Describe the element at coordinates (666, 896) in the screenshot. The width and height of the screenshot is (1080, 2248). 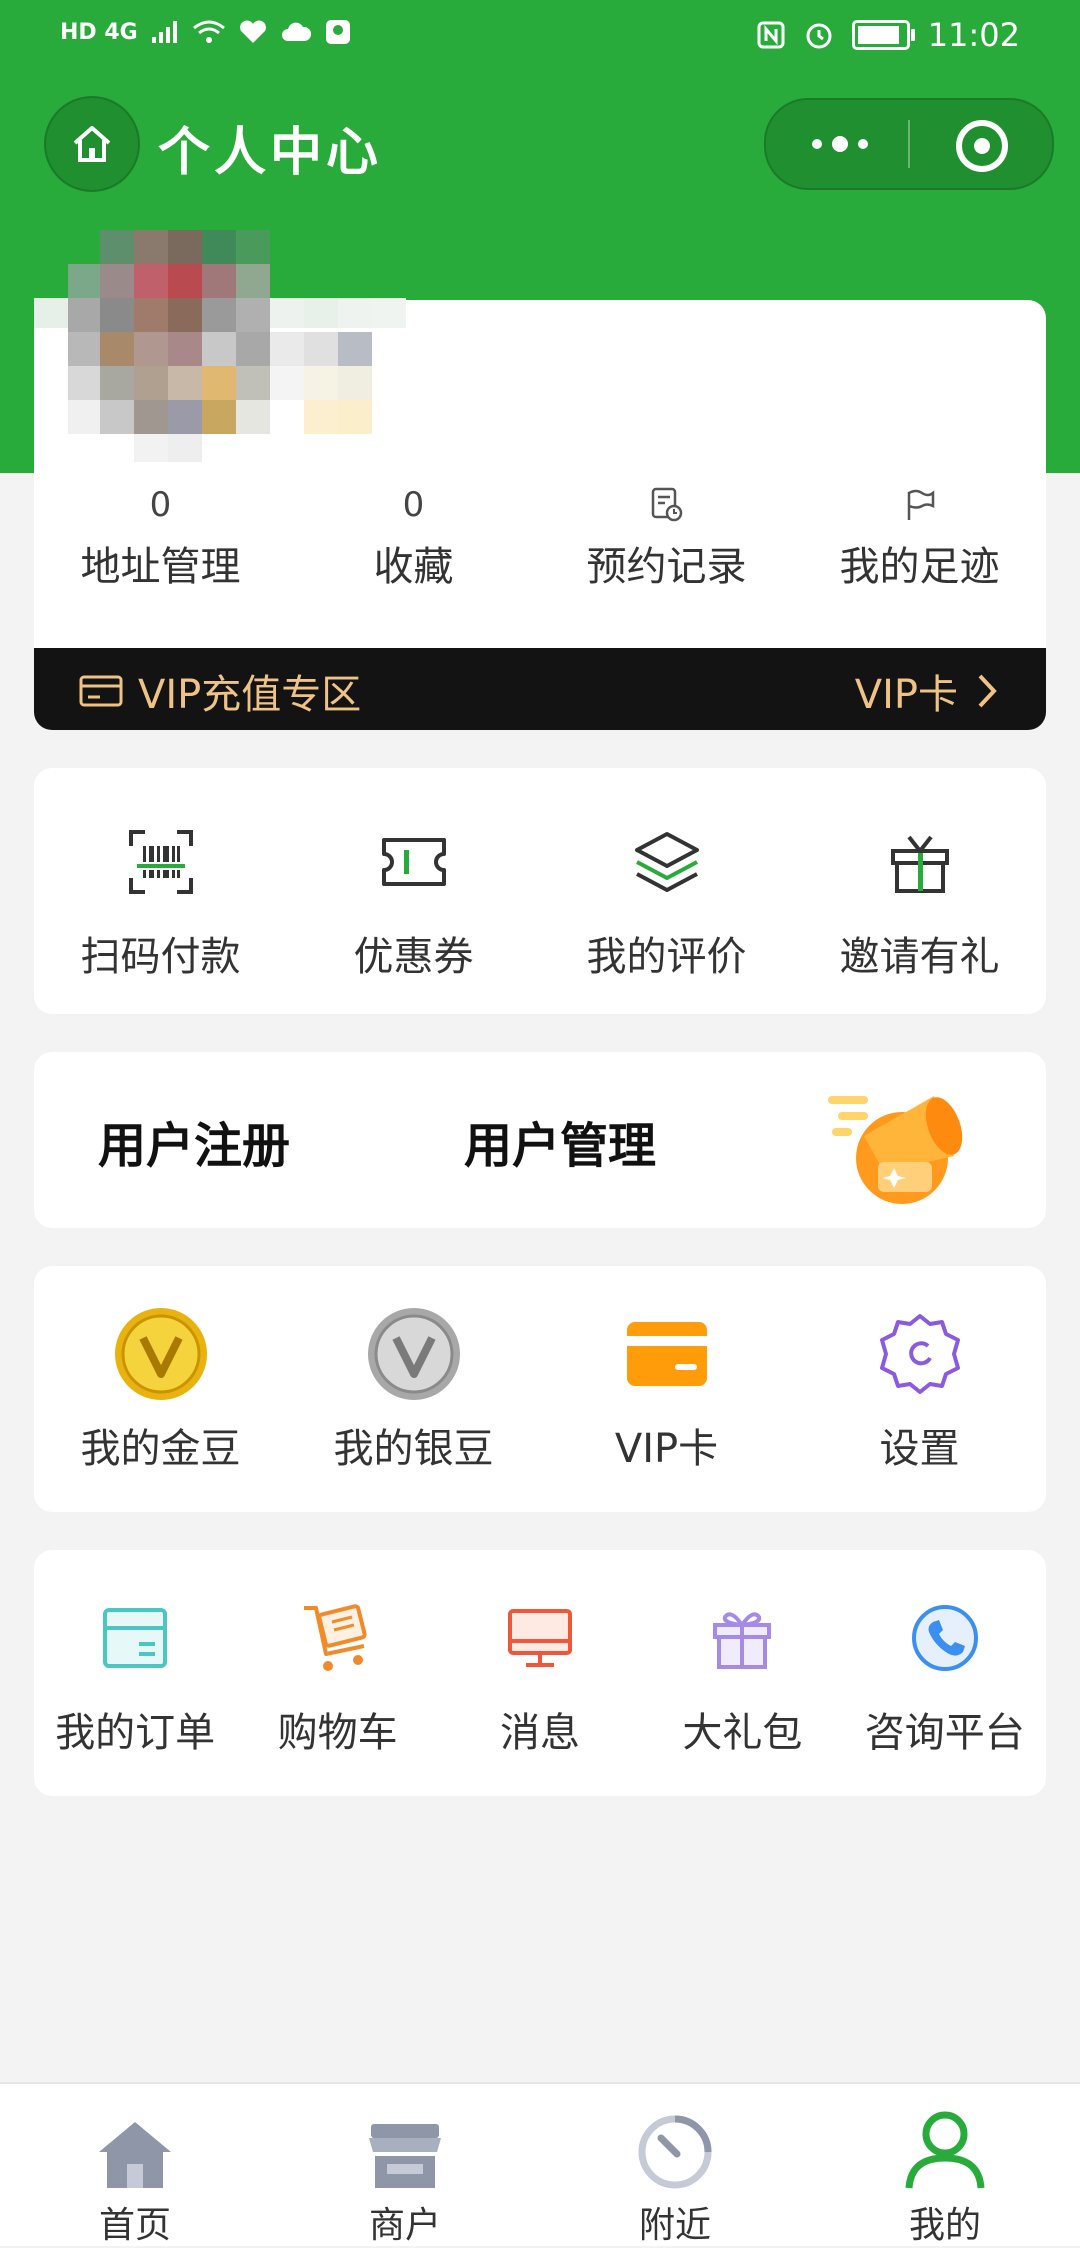
I see `my-reviews-item: 我的评价` at that location.